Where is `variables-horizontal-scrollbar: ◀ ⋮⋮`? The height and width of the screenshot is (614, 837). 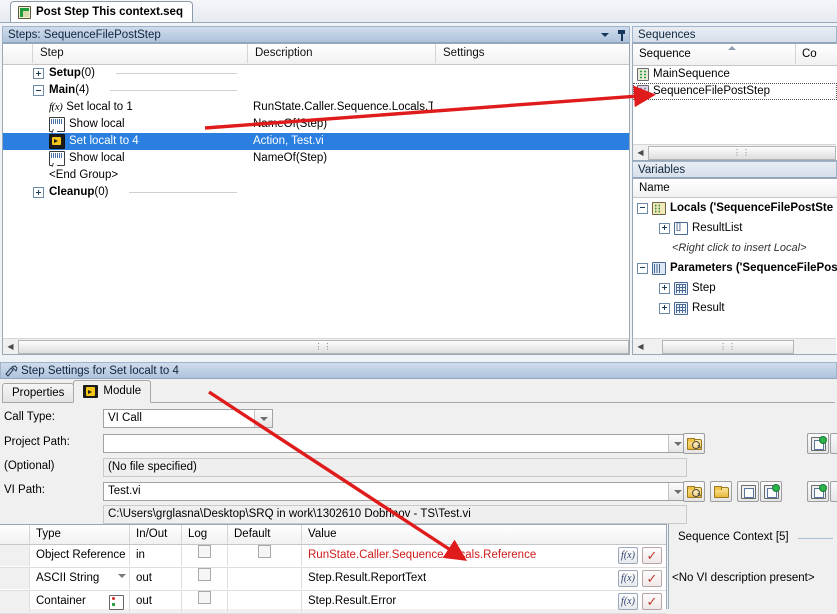 variables-horizontal-scrollbar: ◀ ⋮⋮ is located at coordinates (734, 346).